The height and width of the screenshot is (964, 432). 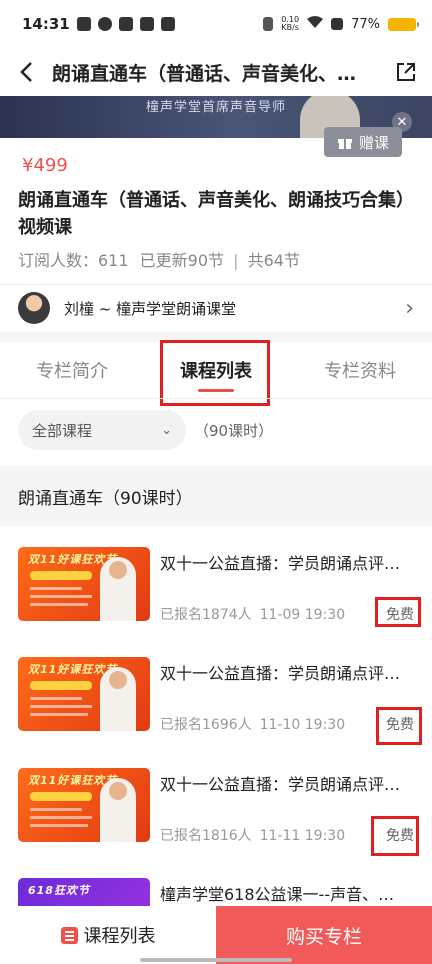 What do you see at coordinates (302, 725) in the screenshot?
I see `lesson-time: 11-10 19:30` at bounding box center [302, 725].